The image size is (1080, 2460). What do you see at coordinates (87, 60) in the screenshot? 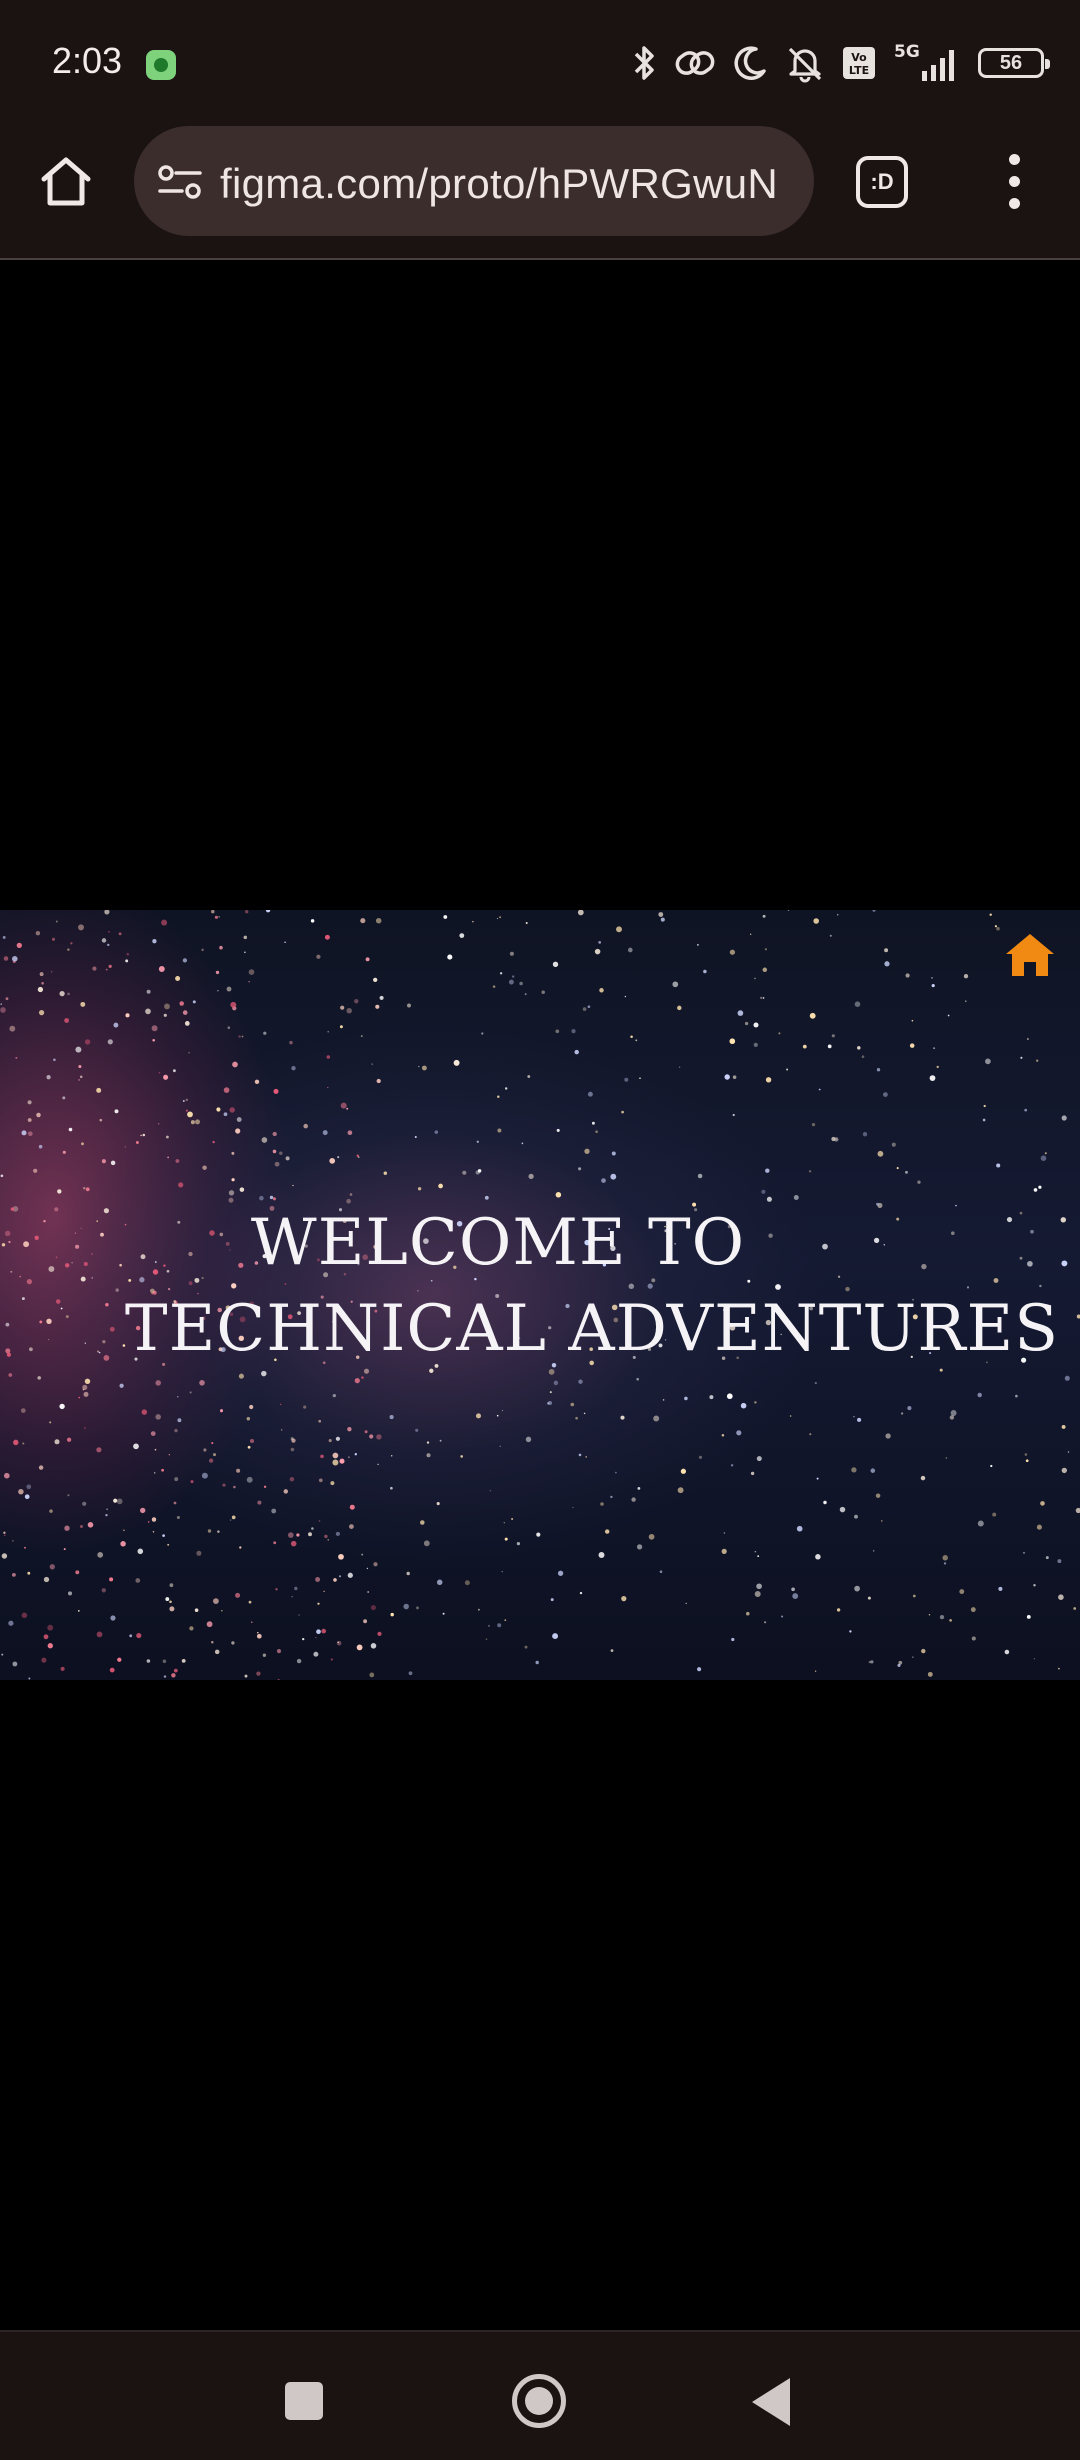
I see `status-time: 2:03` at bounding box center [87, 60].